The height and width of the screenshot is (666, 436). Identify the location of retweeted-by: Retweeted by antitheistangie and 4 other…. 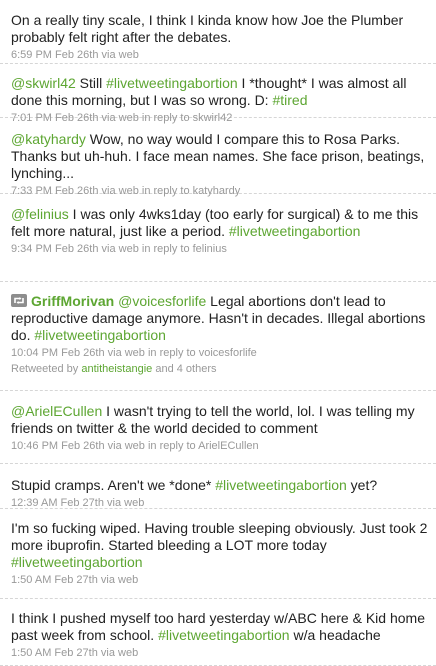
(219, 369).